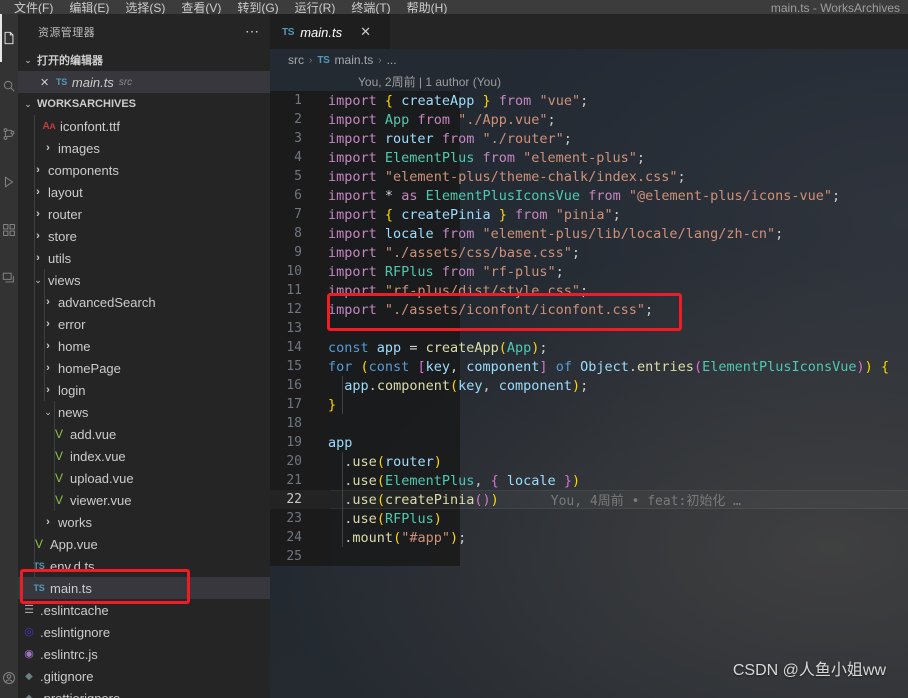 Image resolution: width=908 pixels, height=698 pixels. What do you see at coordinates (144, 390) in the screenshot?
I see `tree-item-login: › login` at bounding box center [144, 390].